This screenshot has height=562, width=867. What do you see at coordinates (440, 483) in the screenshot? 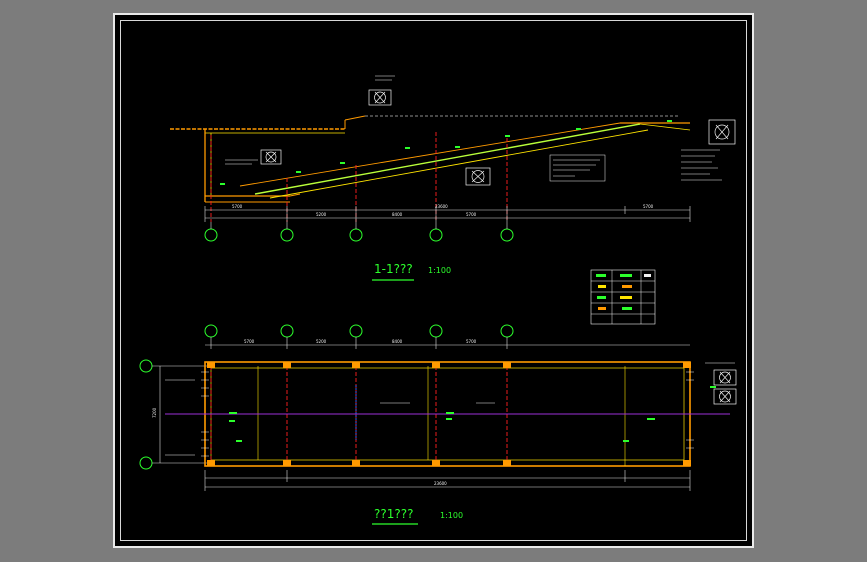
I see `plan-dim-total: 23600` at bounding box center [440, 483].